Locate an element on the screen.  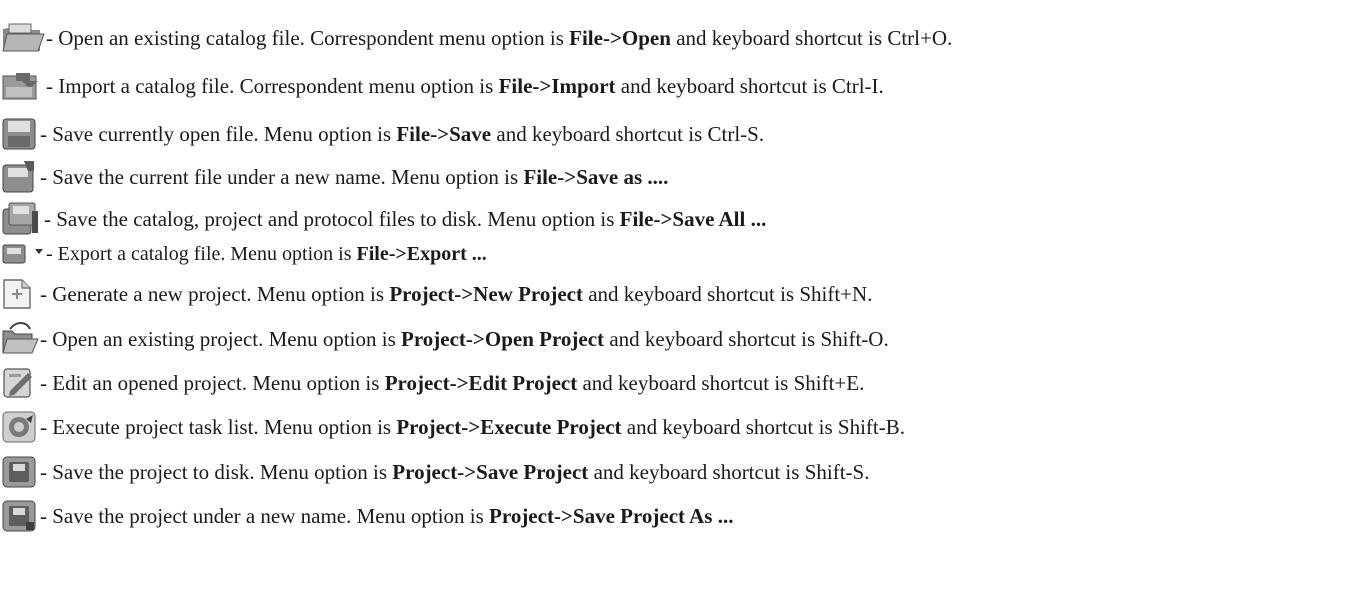
edit-project-icon is located at coordinates (20, 383).